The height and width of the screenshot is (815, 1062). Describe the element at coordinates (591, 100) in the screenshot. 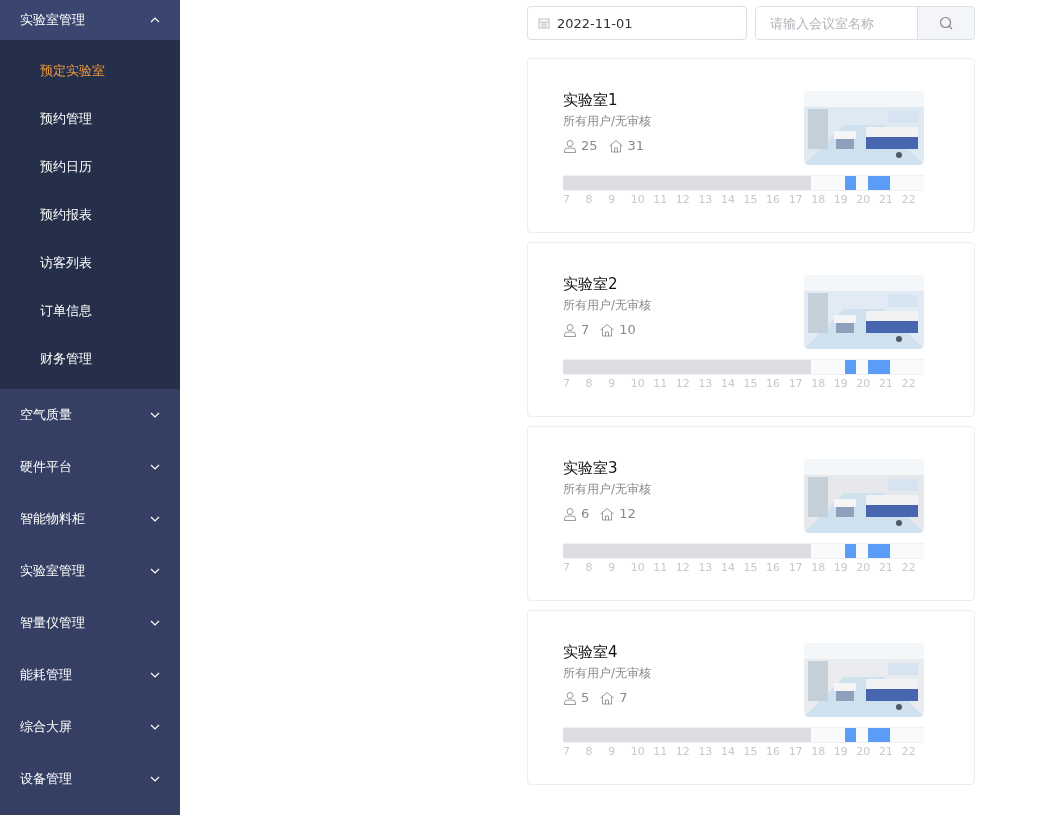

I see `room-name: 实验室1` at that location.